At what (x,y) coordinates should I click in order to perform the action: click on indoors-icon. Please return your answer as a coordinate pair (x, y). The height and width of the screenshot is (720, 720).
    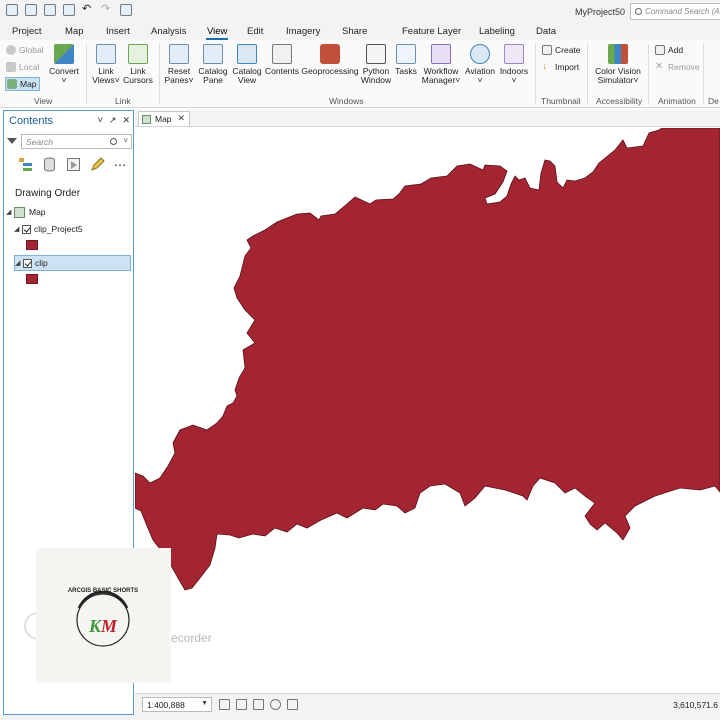
    Looking at the image, I should click on (514, 54).